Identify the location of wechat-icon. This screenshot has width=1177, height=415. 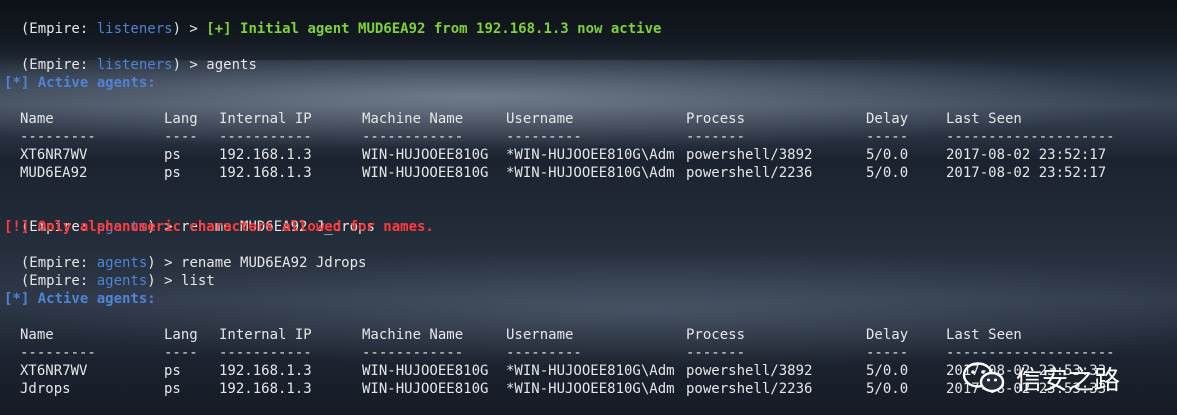
(983, 377).